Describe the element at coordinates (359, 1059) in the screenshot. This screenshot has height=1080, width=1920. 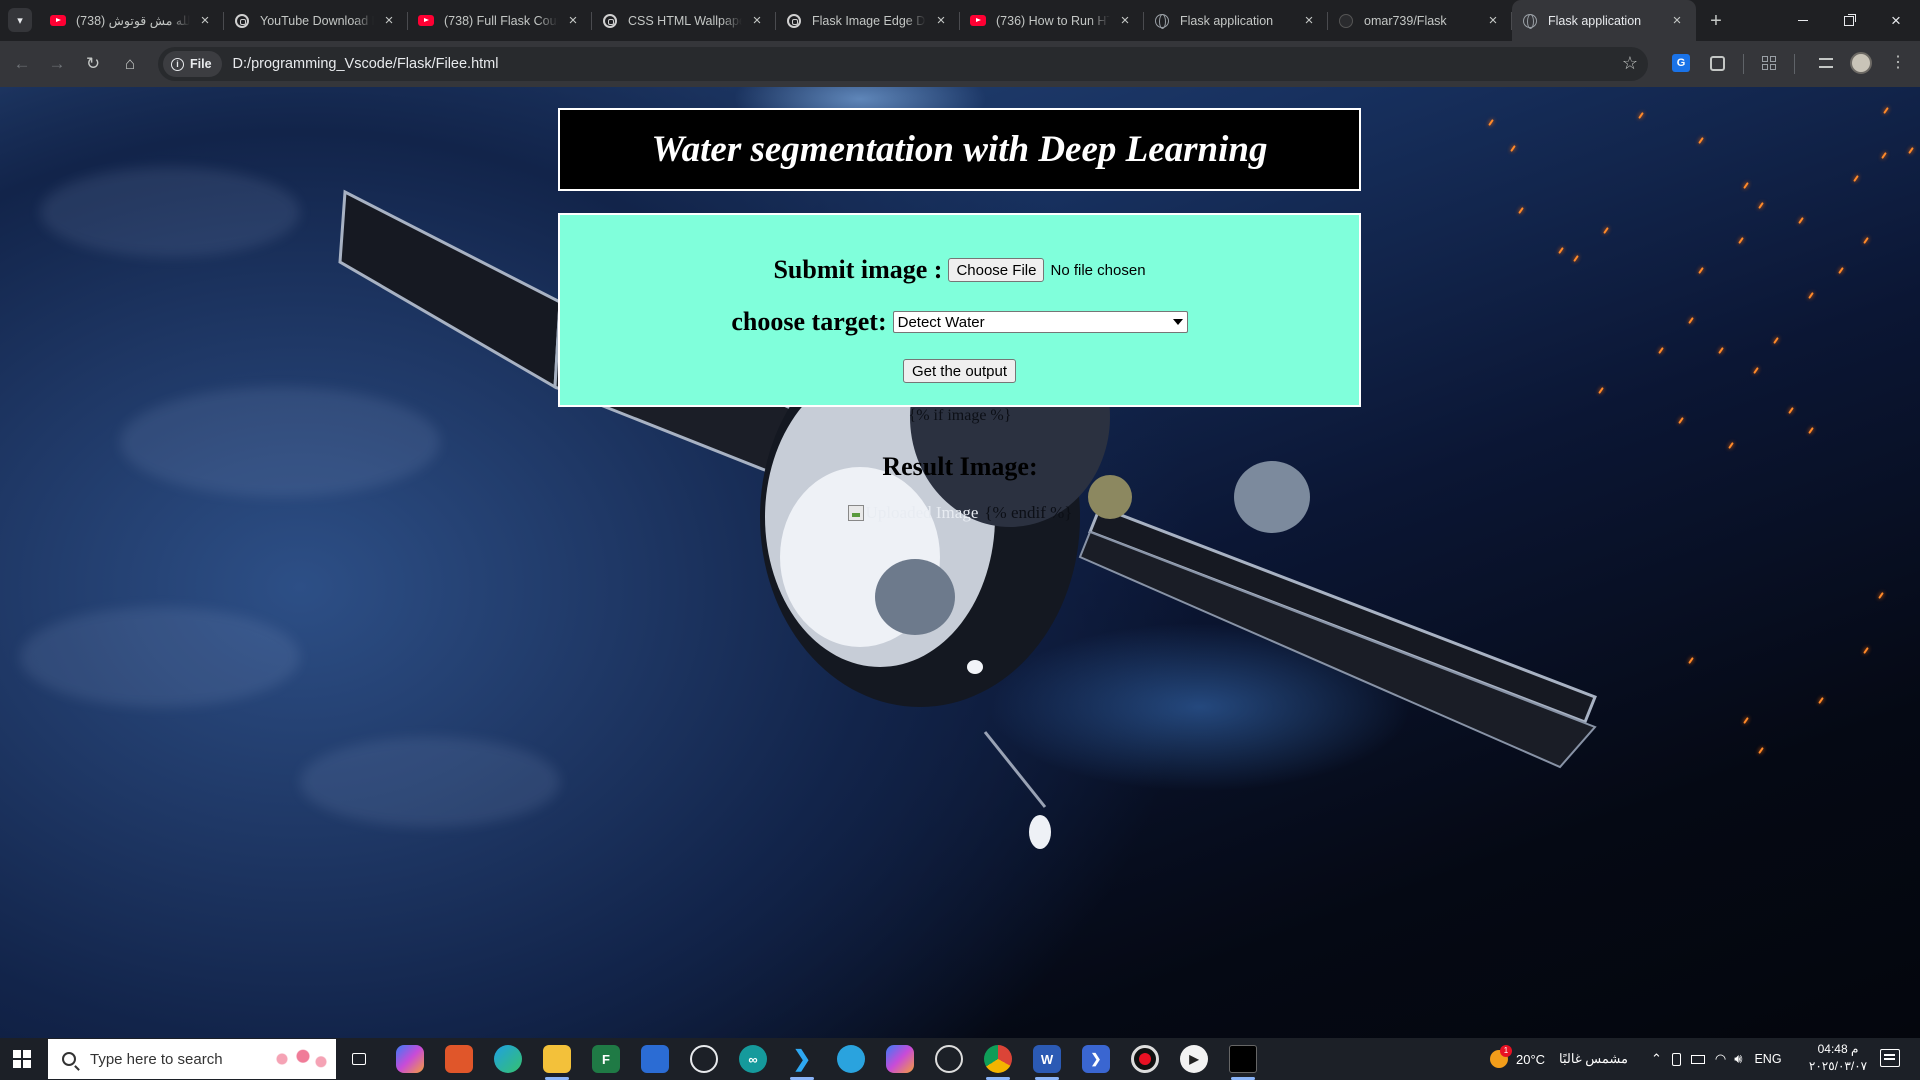
I see `task-view-button` at that location.